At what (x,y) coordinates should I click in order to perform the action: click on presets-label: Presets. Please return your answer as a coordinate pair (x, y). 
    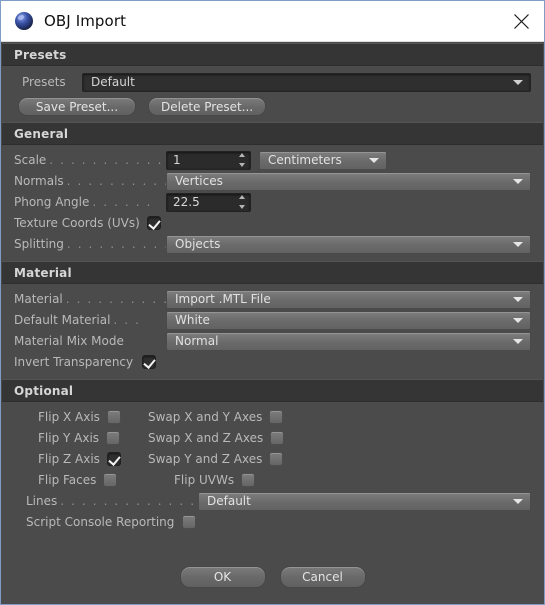
    Looking at the image, I should click on (44, 82).